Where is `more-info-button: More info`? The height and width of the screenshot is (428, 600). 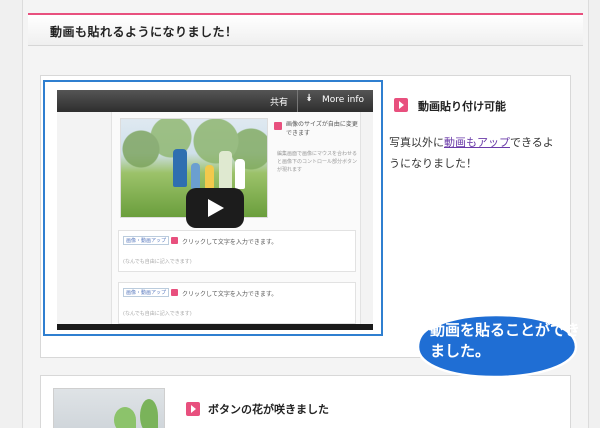 more-info-button: More info is located at coordinates (343, 100).